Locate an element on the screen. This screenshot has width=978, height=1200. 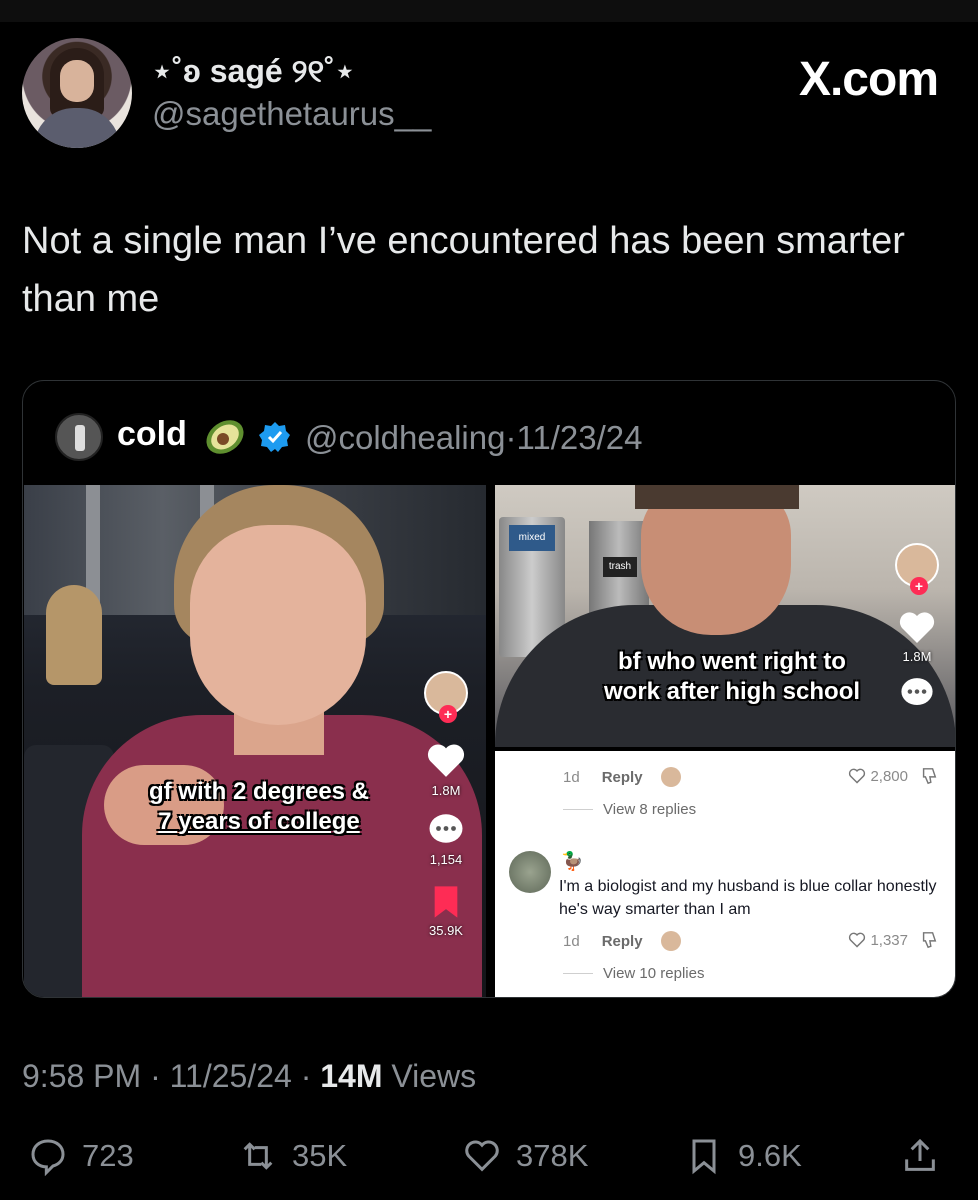
quoted-handle-date: @coldhealing·11/23/24 is located at coordinates (473, 438).